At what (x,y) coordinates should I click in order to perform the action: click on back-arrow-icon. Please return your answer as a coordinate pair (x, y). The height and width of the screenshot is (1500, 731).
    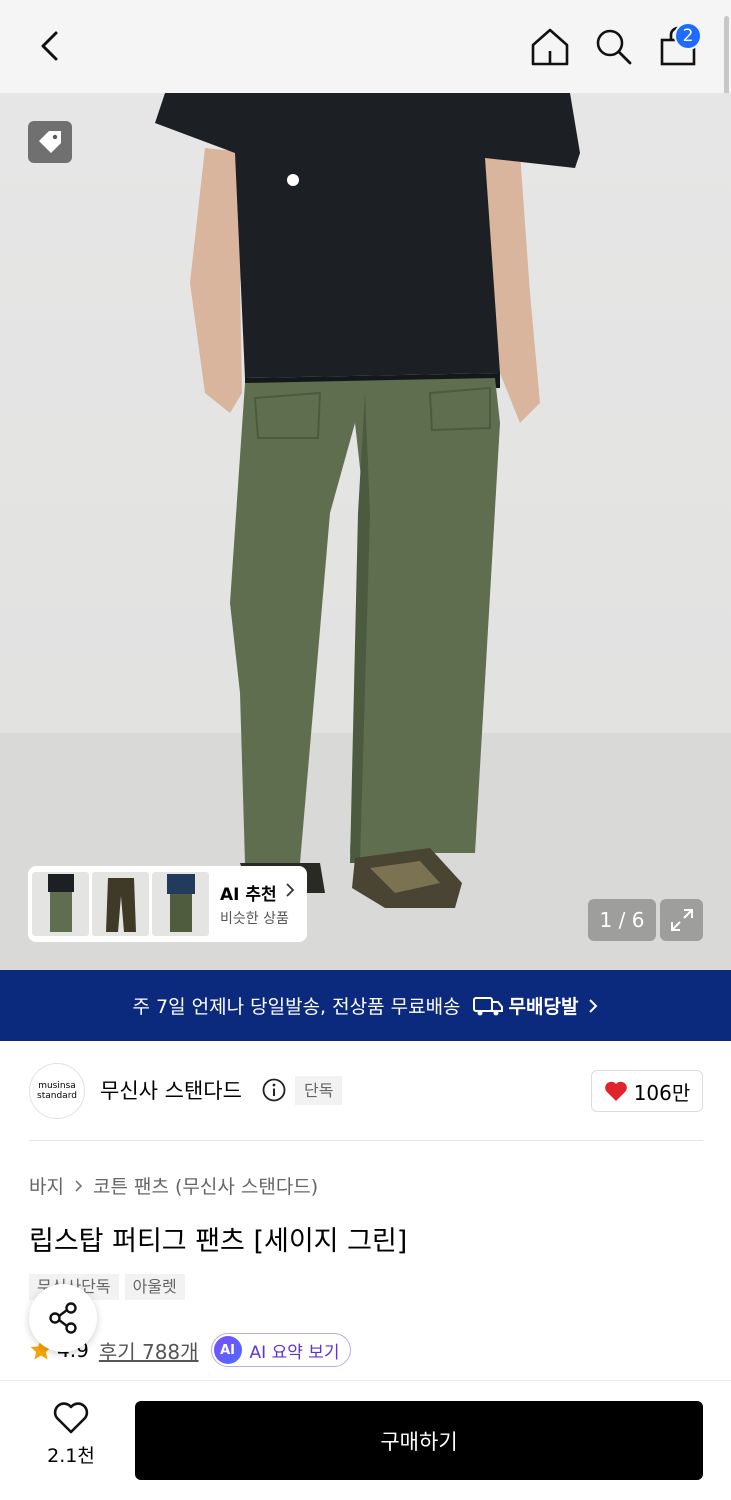
    Looking at the image, I should click on (51, 46).